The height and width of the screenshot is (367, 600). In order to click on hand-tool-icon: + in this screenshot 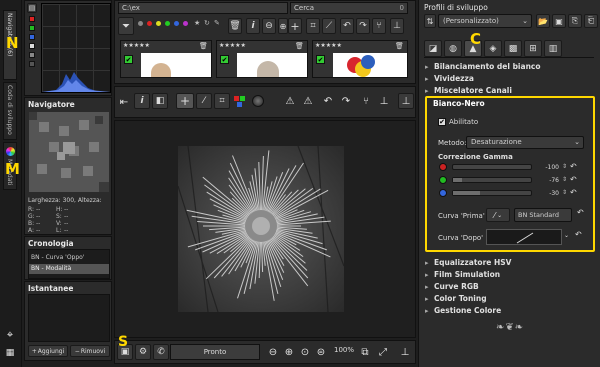, I will do `click(185, 101)`.